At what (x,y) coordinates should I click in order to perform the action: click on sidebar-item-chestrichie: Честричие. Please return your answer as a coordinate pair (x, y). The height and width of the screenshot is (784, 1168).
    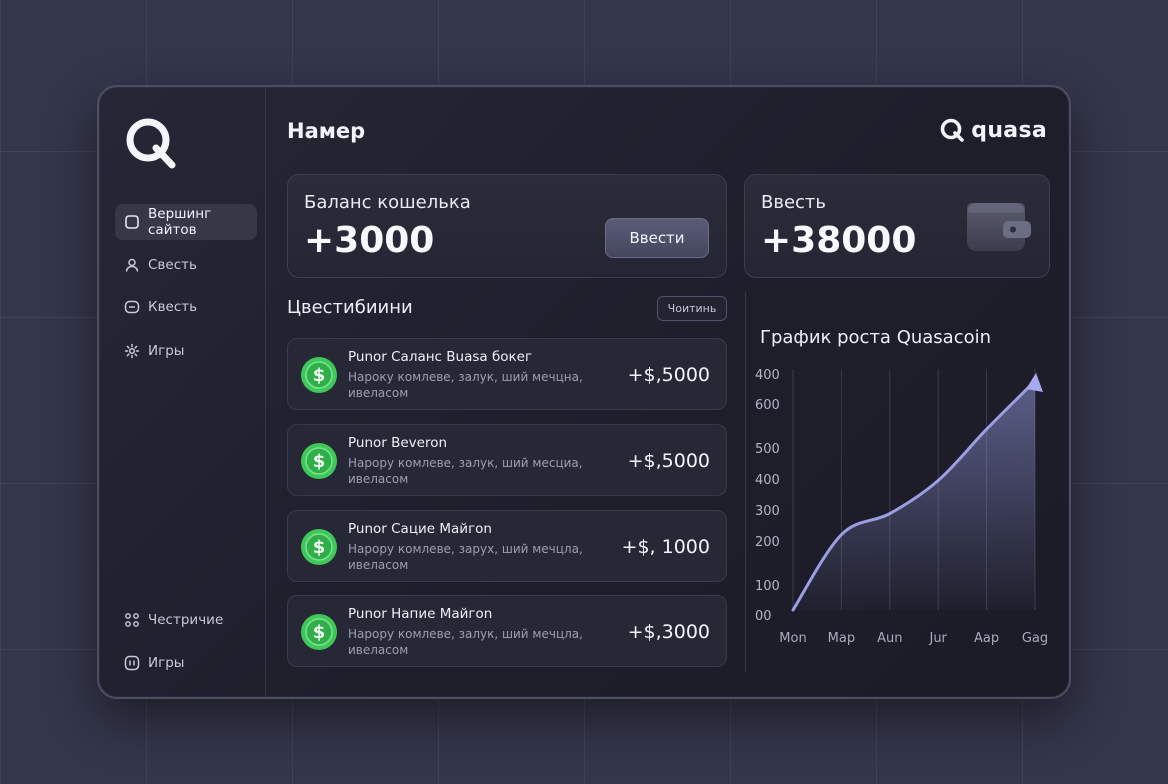
    Looking at the image, I should click on (186, 620).